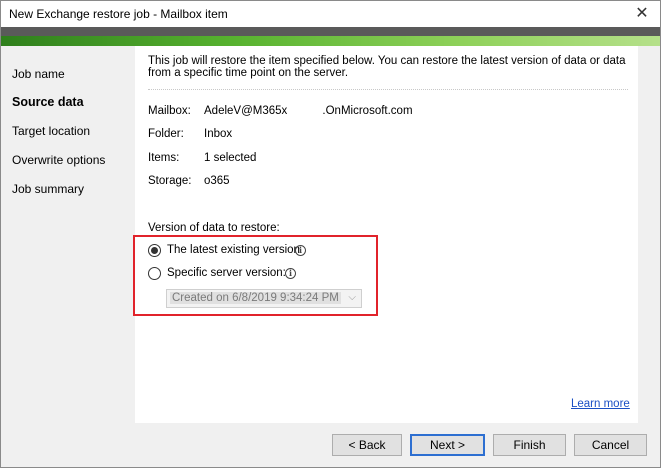 This screenshot has height=468, width=661. Describe the element at coordinates (48, 189) in the screenshot. I see `sidebar-item-job-summary: Job summary` at that location.